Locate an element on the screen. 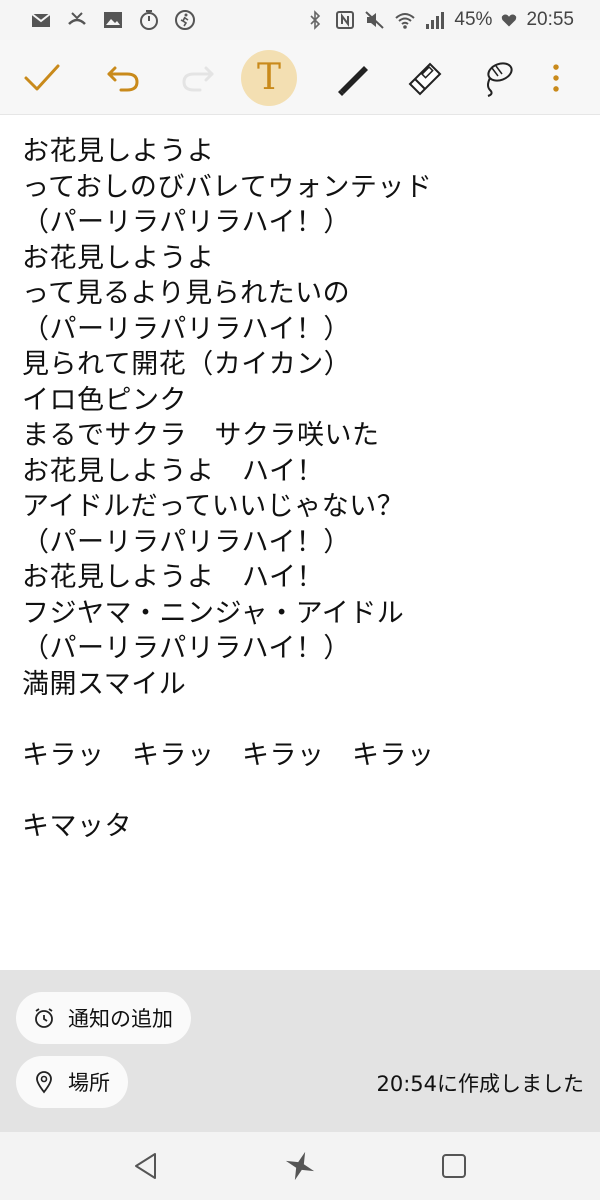  created-timestamp: 20:54に作成しました is located at coordinates (480, 1084).